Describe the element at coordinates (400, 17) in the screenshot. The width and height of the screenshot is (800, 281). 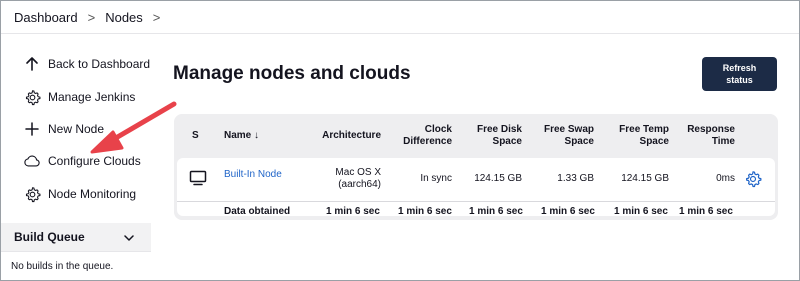
I see `breadcrumb: Dashboard > Nodes >` at that location.